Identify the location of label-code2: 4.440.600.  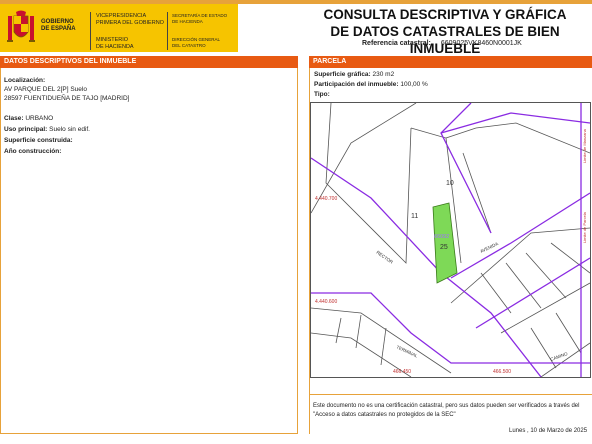
(326, 302).